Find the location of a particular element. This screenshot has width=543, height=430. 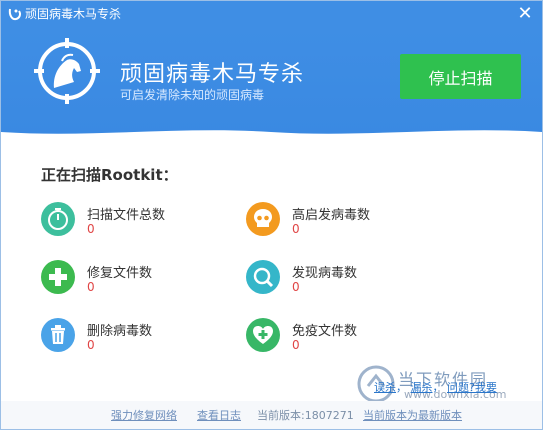

app-logo-icon is located at coordinates (14, 14).